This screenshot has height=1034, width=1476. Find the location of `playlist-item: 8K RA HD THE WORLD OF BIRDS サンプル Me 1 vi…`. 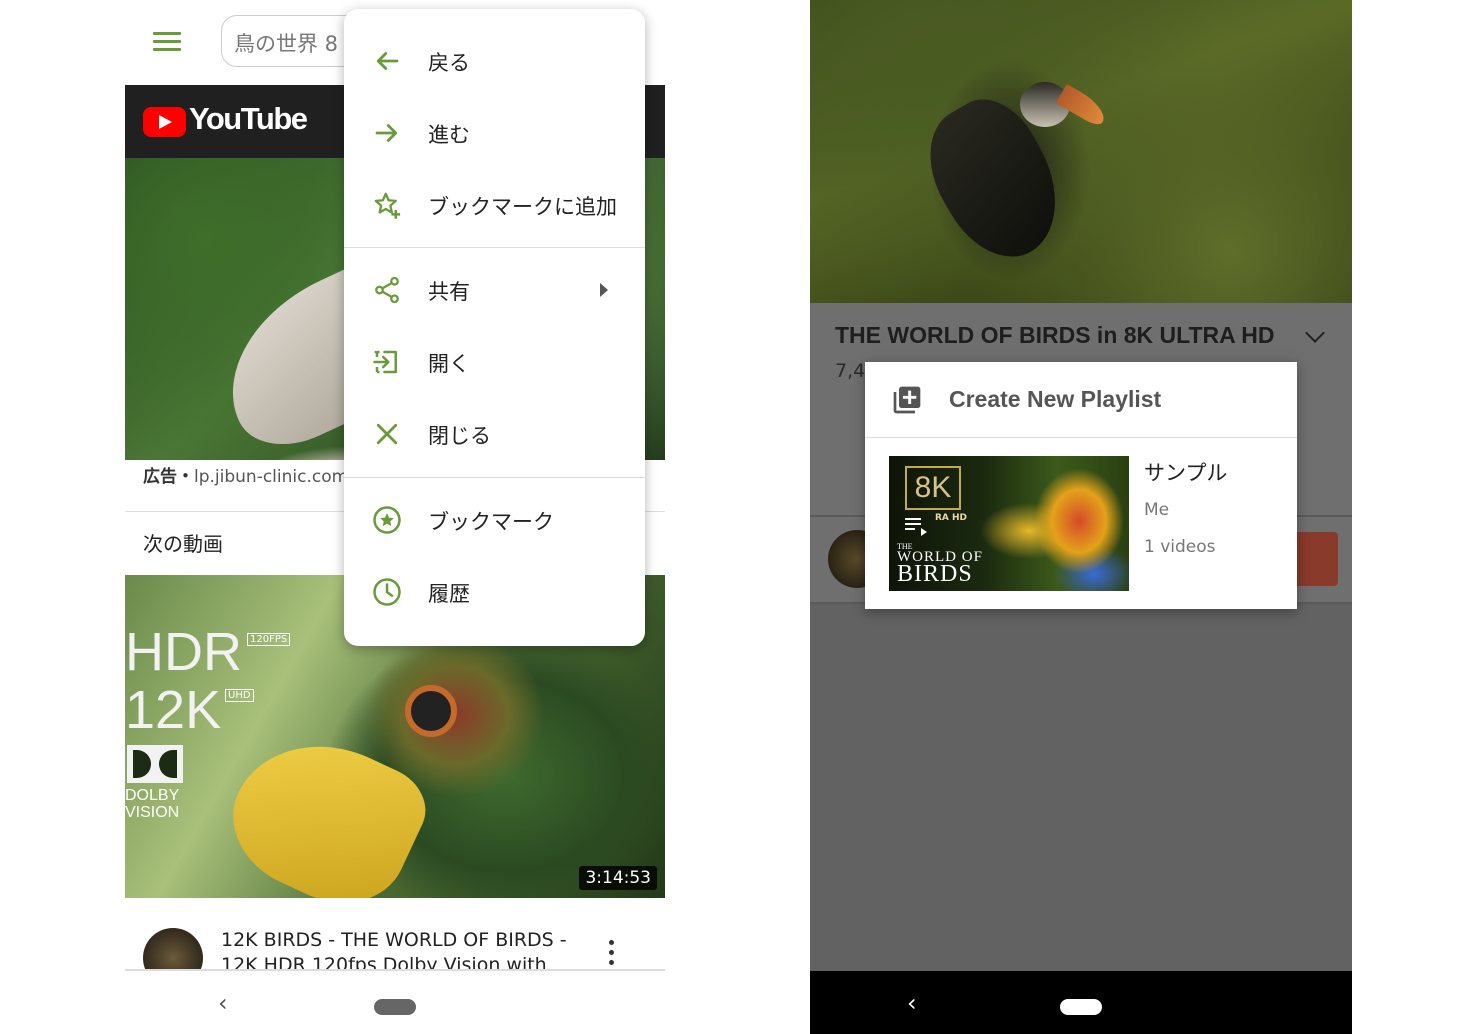

playlist-item: 8K RA HD THE WORLD OF BIRDS サンプル Me 1 vi… is located at coordinates (1081, 523).